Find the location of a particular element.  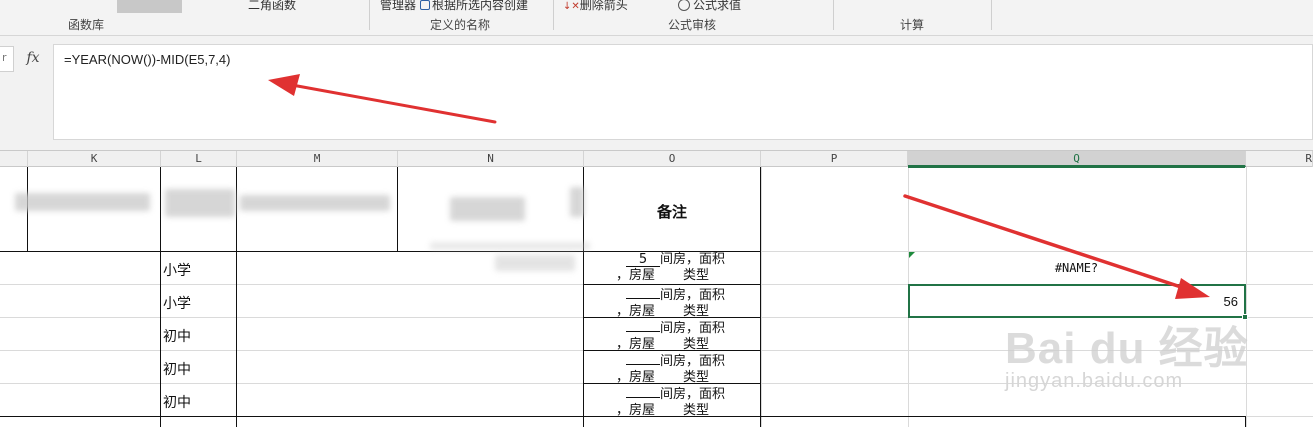

cell-l-row2: 小学 is located at coordinates (177, 303).